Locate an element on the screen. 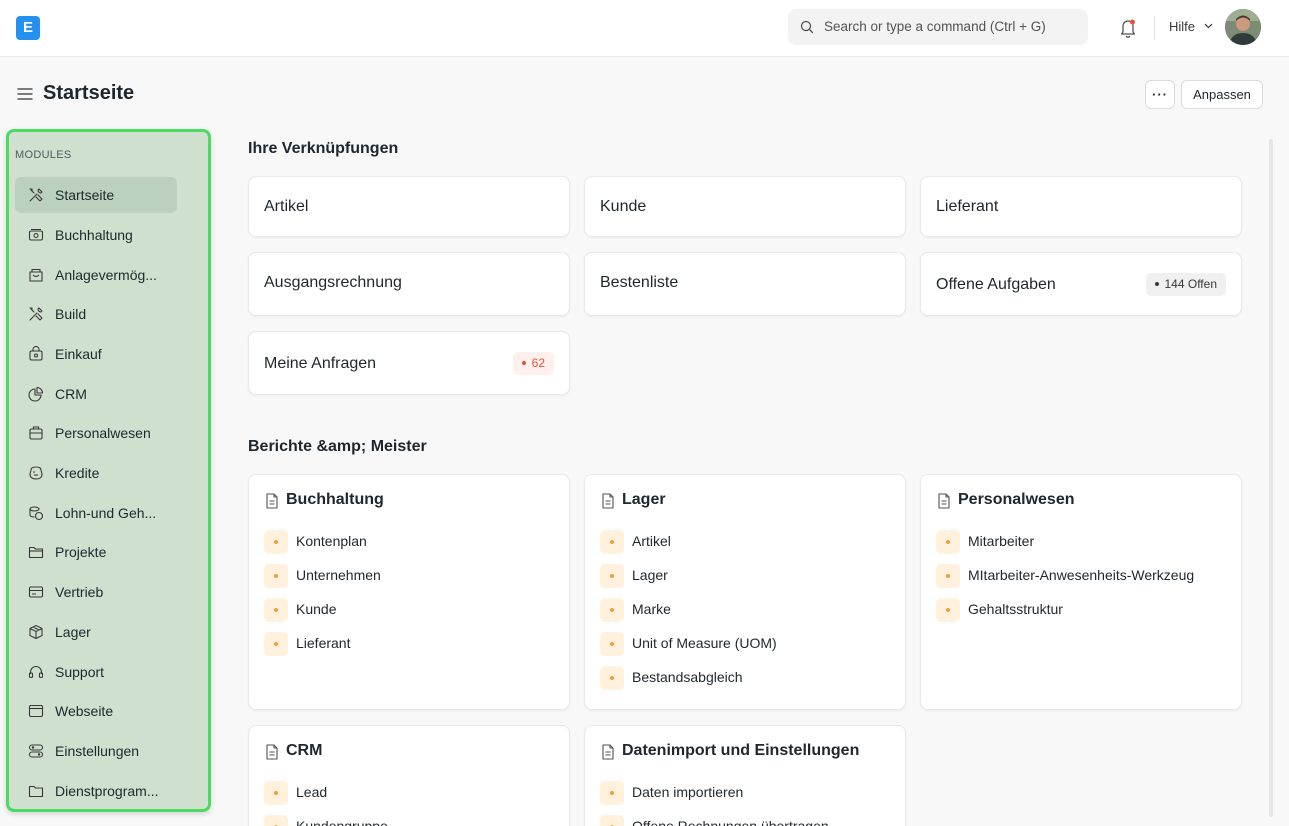 The image size is (1289, 826). help-label: Hilfe is located at coordinates (1182, 26).